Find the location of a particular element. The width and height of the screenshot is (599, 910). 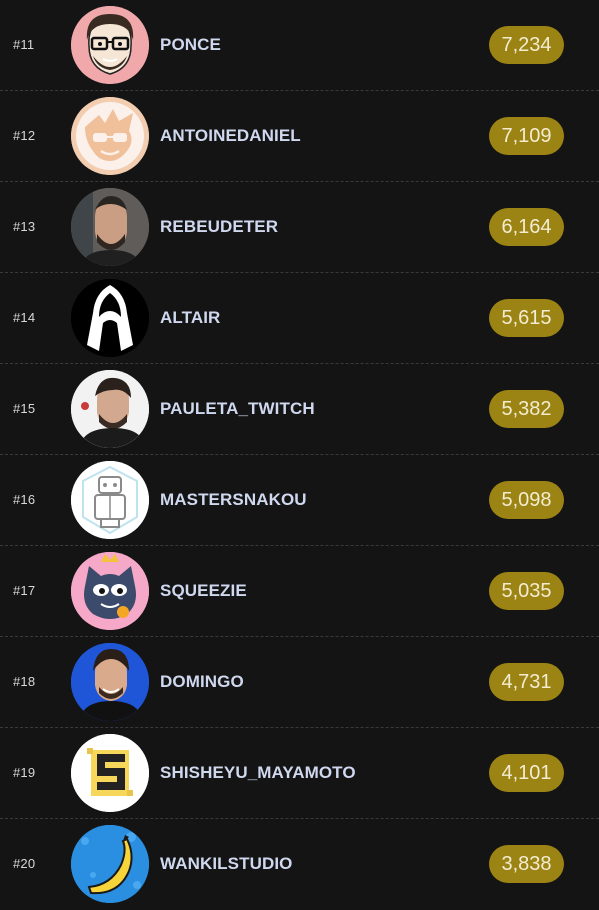

score-badge: 5,615 is located at coordinates (526, 318).